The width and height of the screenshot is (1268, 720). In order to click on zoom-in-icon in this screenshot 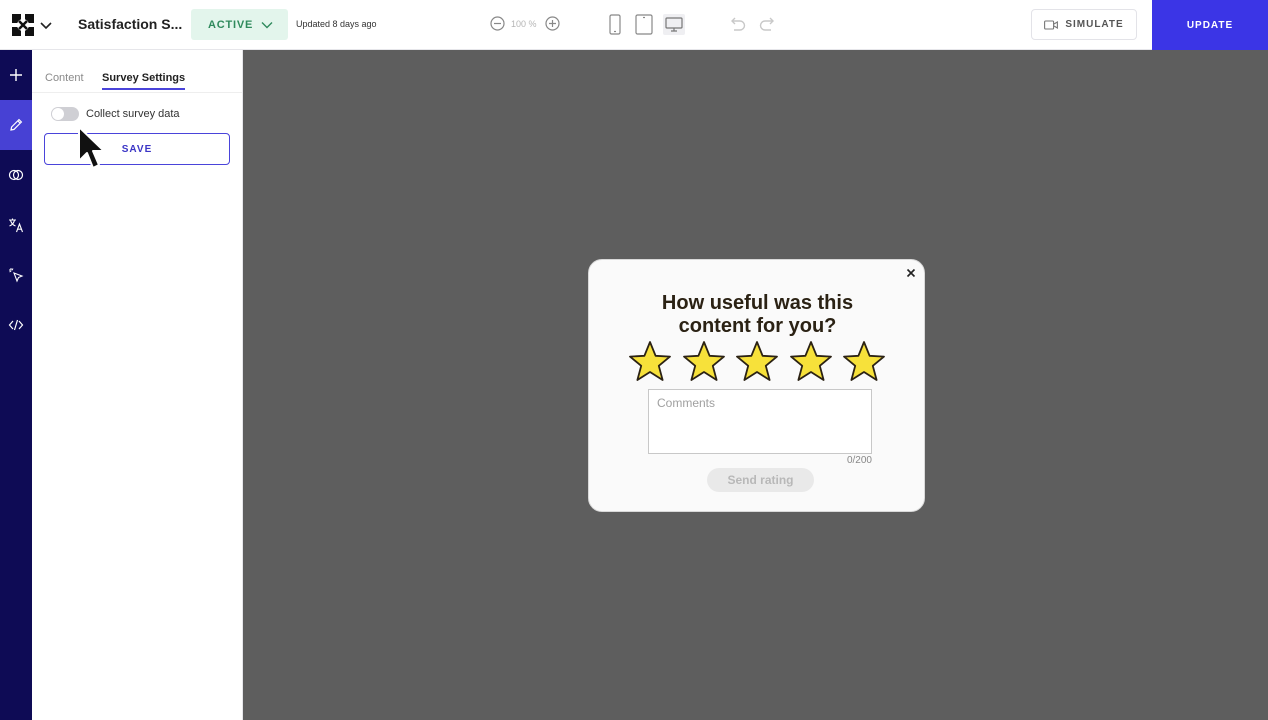, I will do `click(552, 23)`.